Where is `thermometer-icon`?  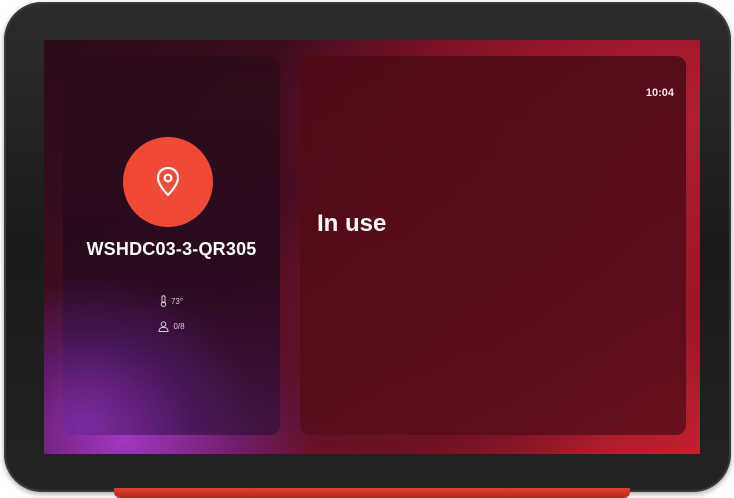
thermometer-icon is located at coordinates (163, 301).